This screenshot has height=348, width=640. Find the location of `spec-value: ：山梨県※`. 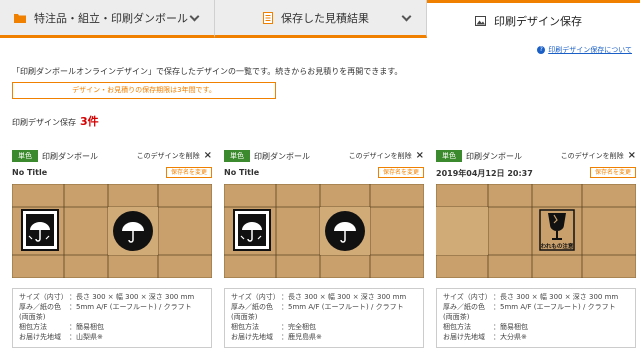

spec-value: ：山梨県※ is located at coordinates (86, 337).